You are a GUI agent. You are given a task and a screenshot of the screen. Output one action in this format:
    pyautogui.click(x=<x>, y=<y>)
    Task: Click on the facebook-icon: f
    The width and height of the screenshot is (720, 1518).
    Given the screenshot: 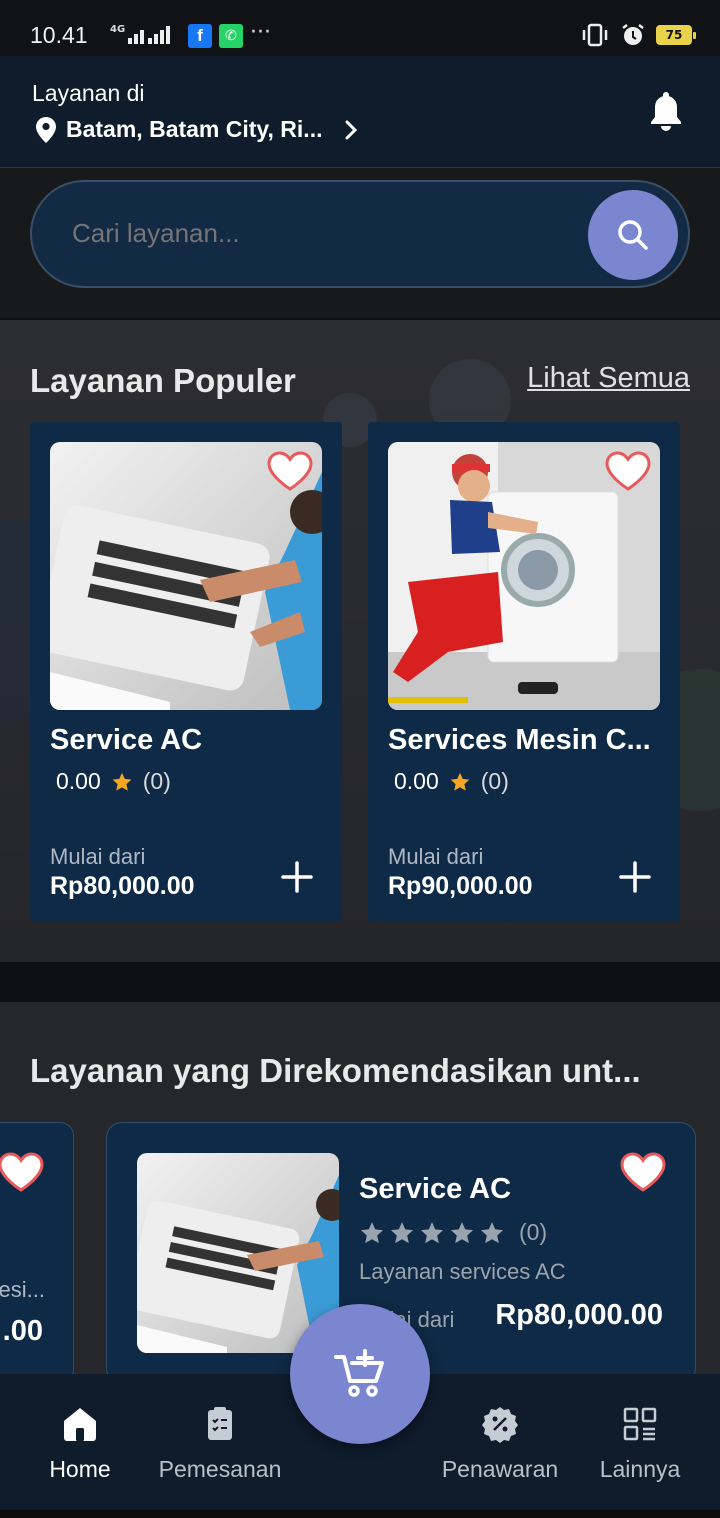 What is the action you would take?
    pyautogui.click(x=200, y=36)
    